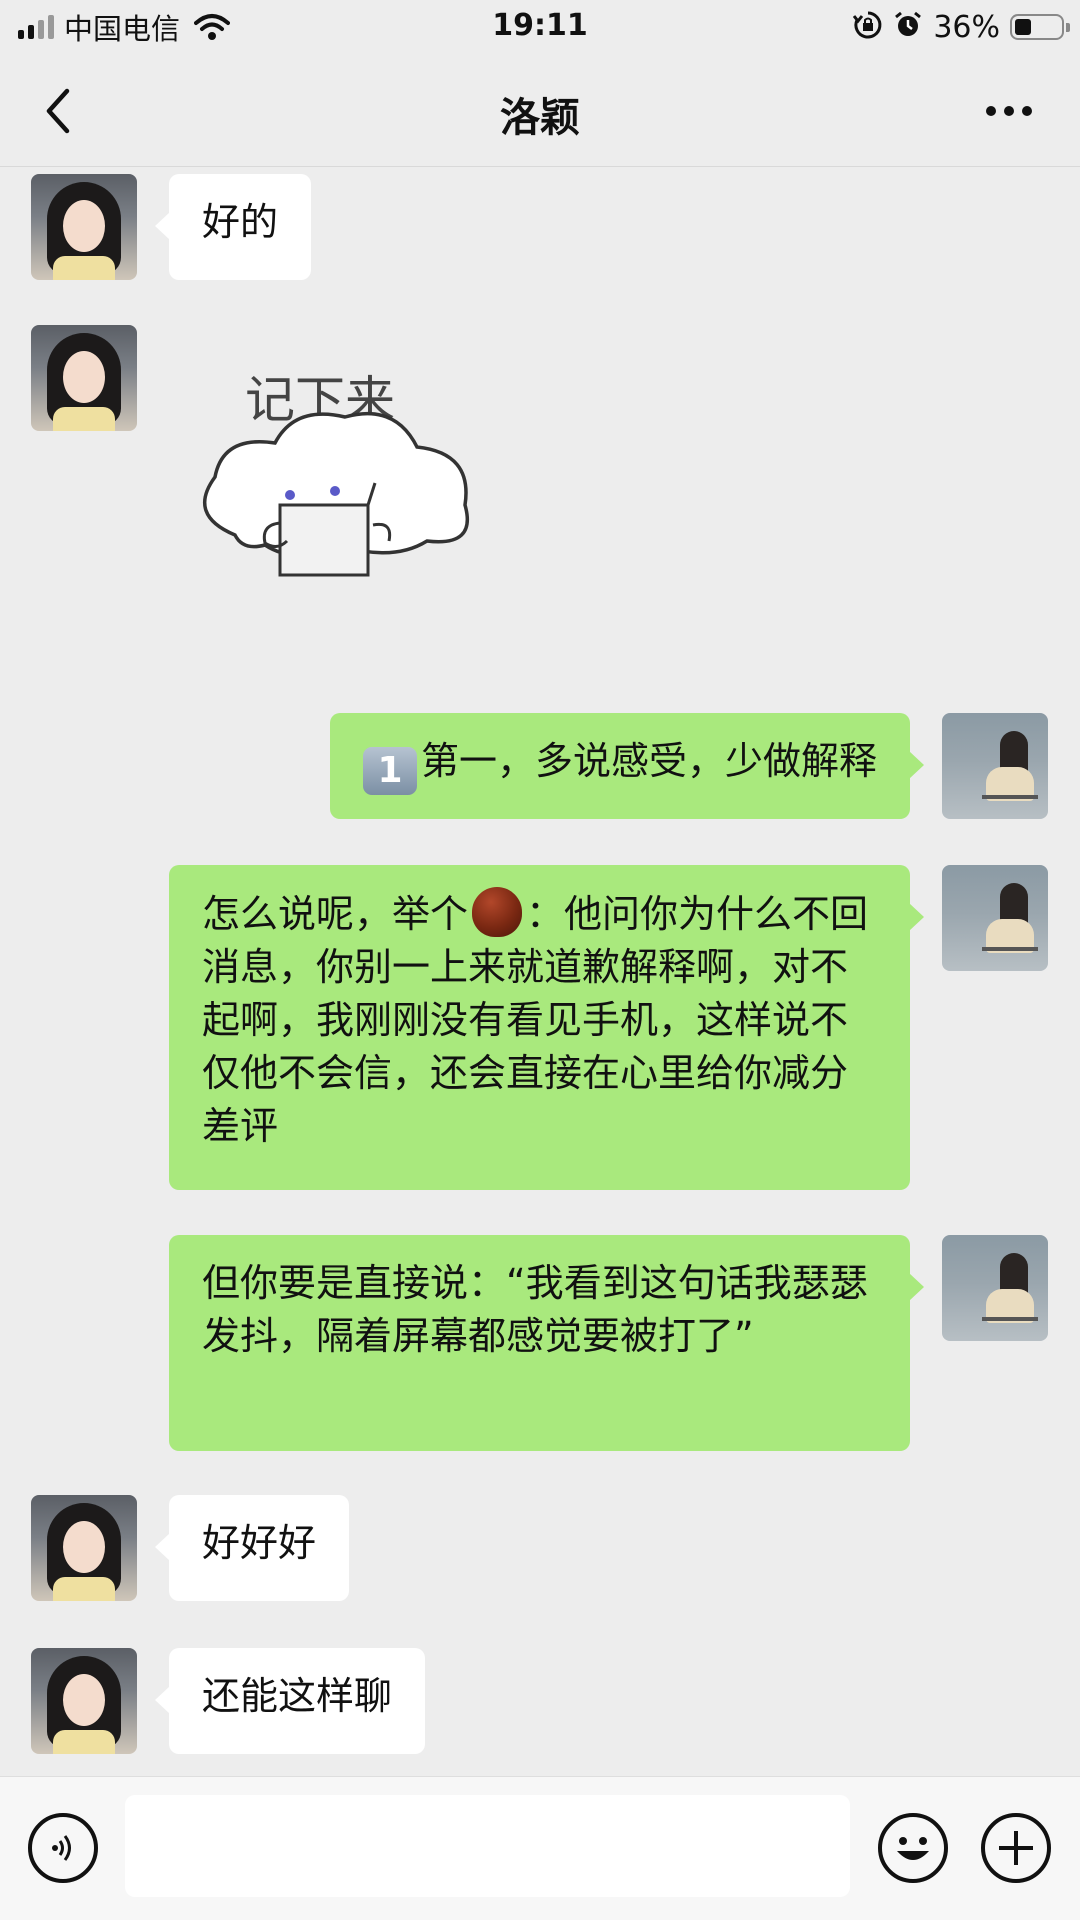 This screenshot has width=1080, height=1920. What do you see at coordinates (991, 111) in the screenshot?
I see `more-dots-icon` at bounding box center [991, 111].